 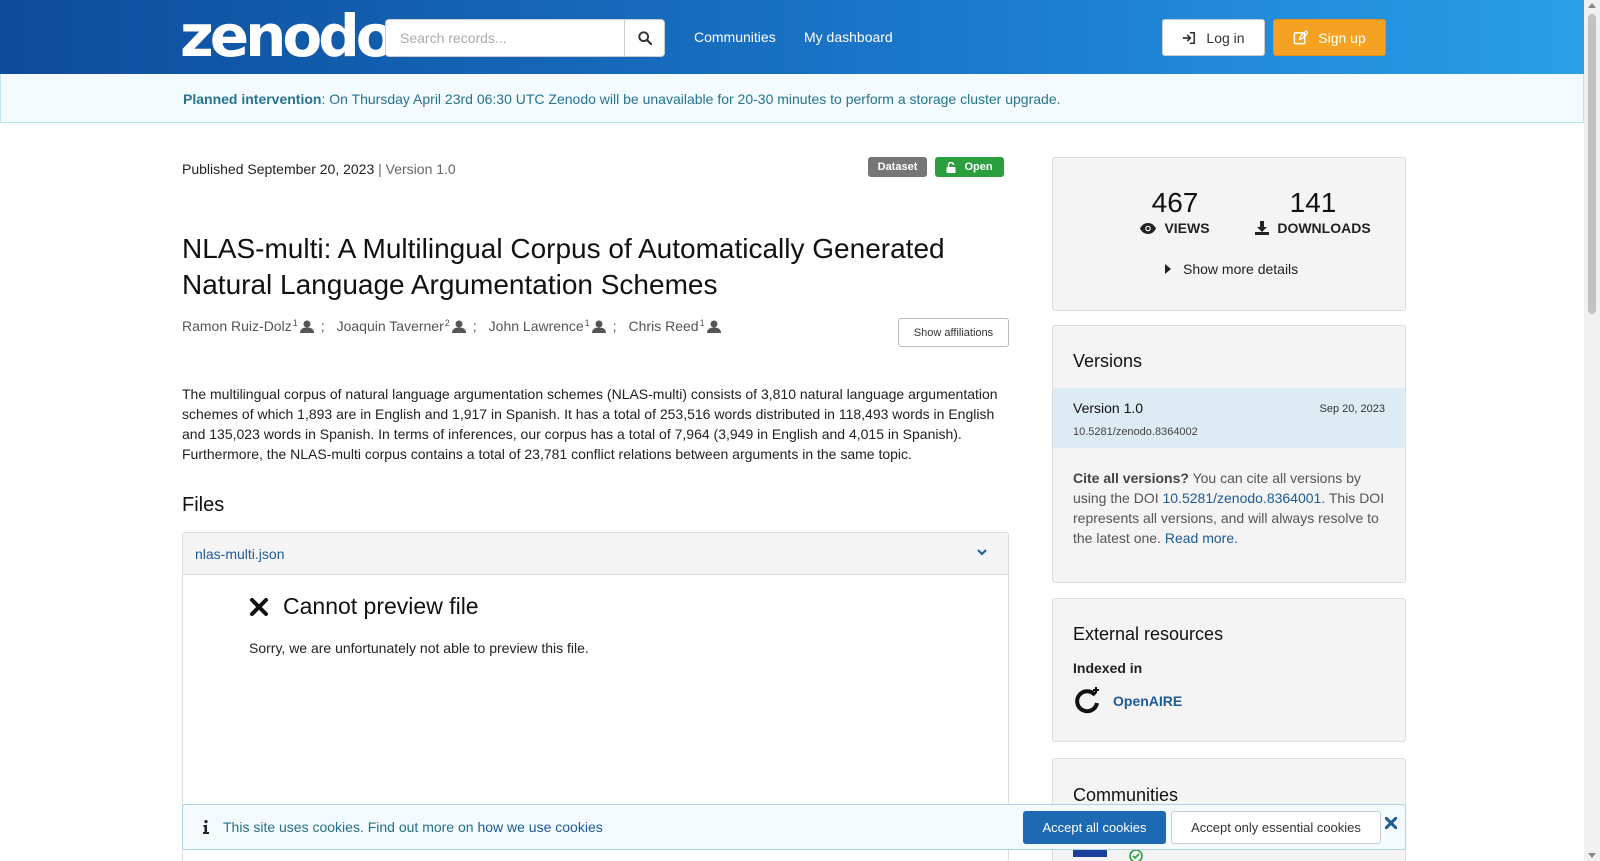 I want to click on resource-type-label: Dataset, so click(x=897, y=167).